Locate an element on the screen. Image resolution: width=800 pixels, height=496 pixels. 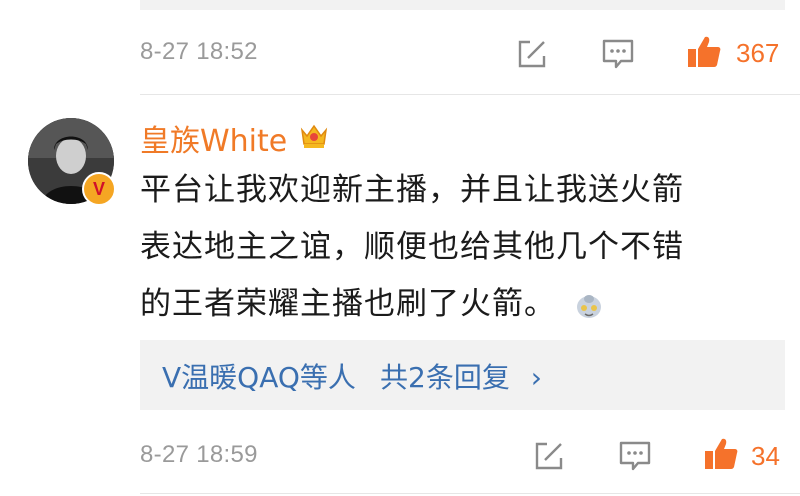
chevron-right-icon: › is located at coordinates (536, 377).